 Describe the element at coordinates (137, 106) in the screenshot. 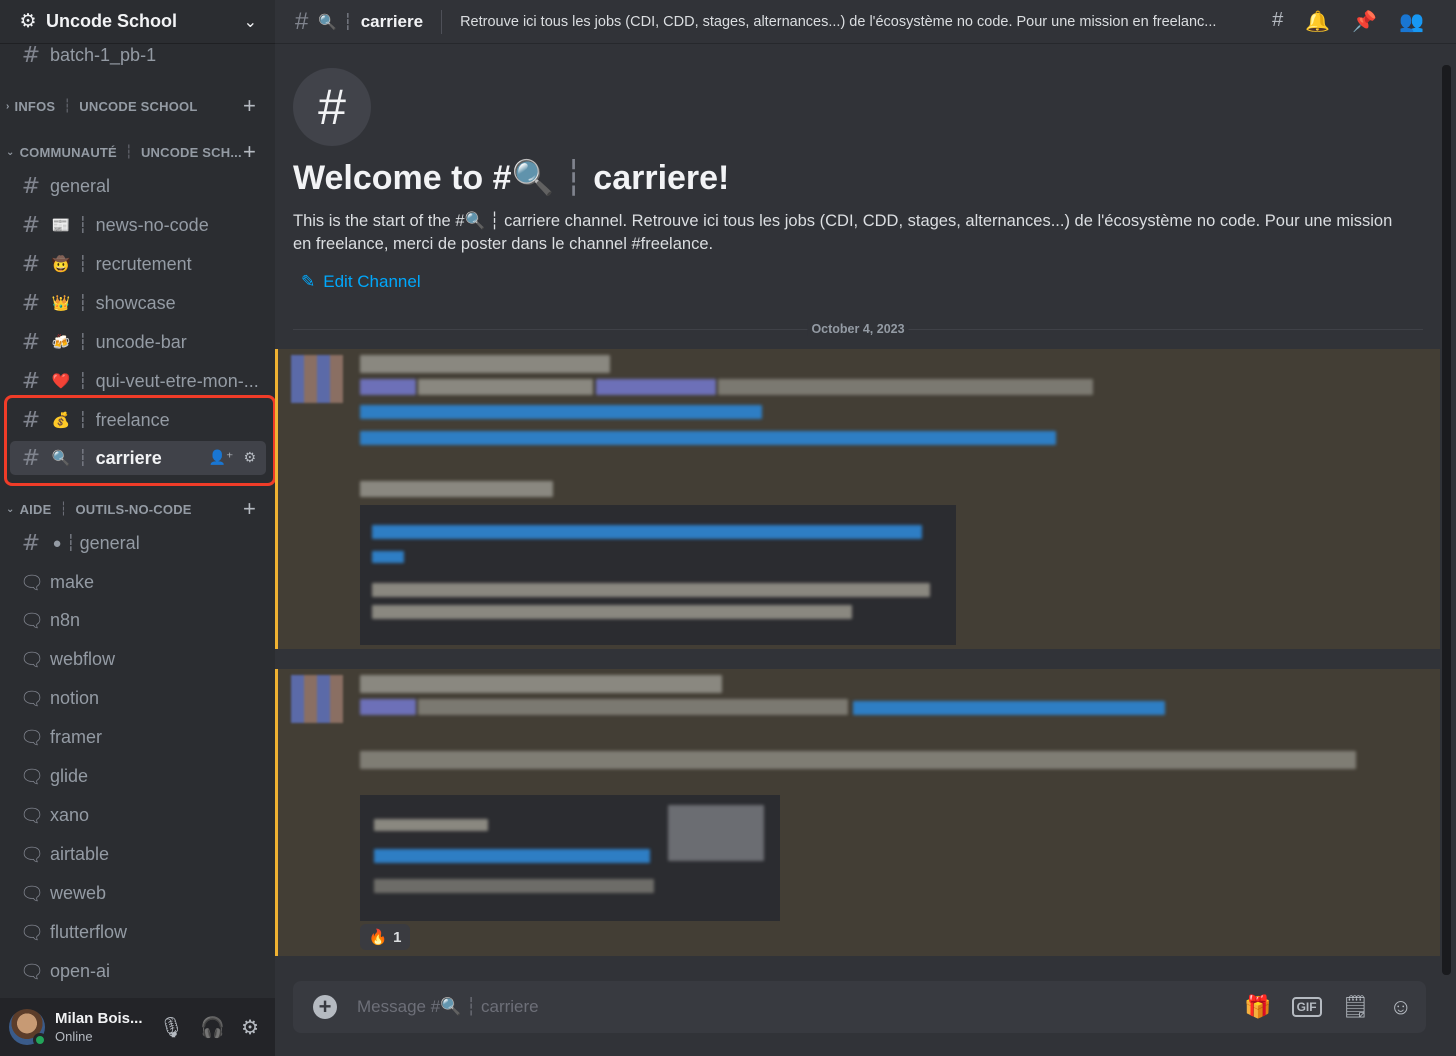

I see `category-infos: › INFOS ┆ UNCODE SCHOOL +` at that location.